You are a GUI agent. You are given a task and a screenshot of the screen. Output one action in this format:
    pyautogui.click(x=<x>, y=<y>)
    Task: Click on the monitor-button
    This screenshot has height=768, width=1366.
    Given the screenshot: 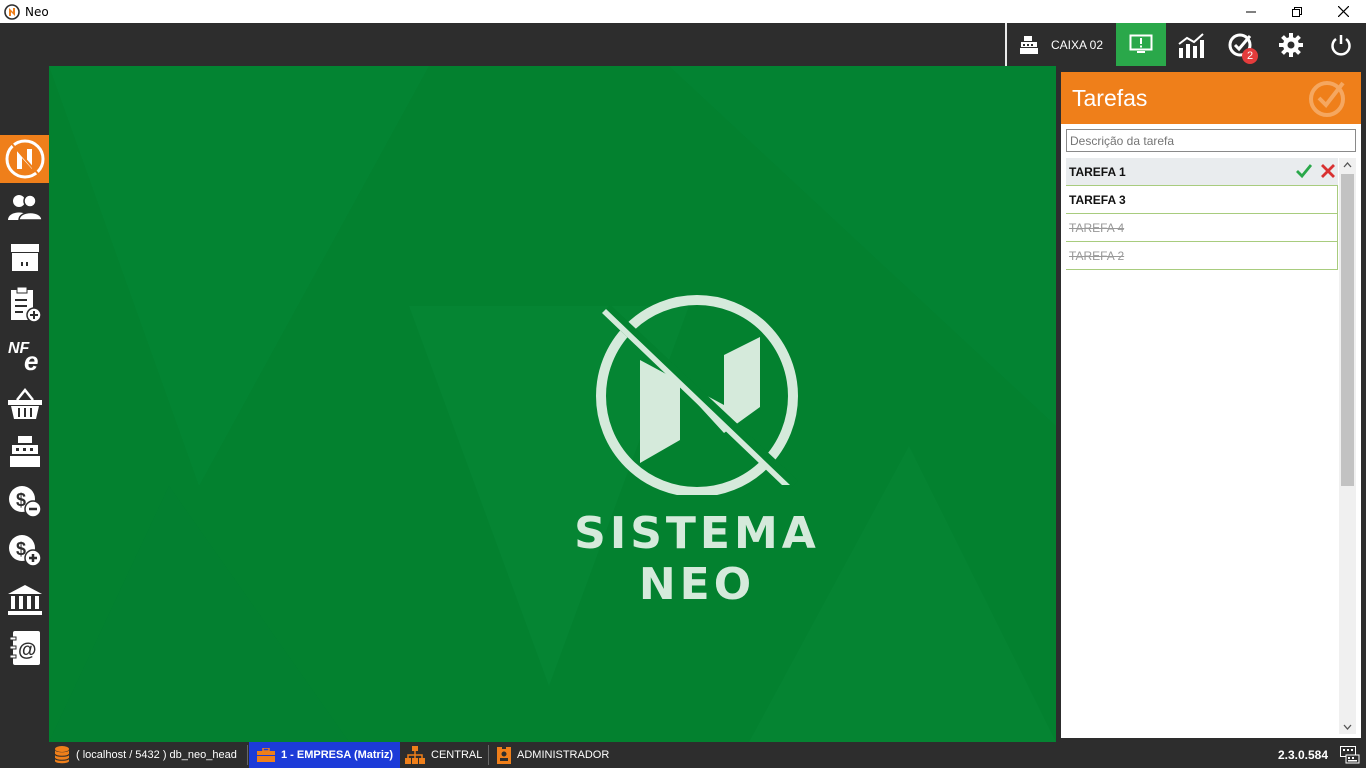 What is the action you would take?
    pyautogui.click(x=1141, y=44)
    